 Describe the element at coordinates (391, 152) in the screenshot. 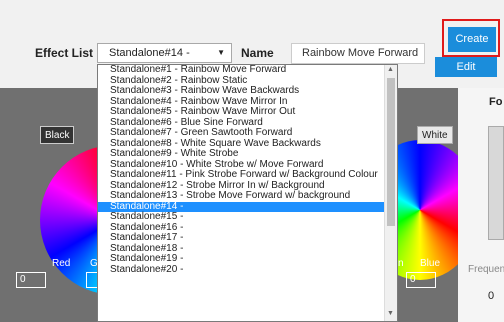

I see `scrollbar-thumb` at that location.